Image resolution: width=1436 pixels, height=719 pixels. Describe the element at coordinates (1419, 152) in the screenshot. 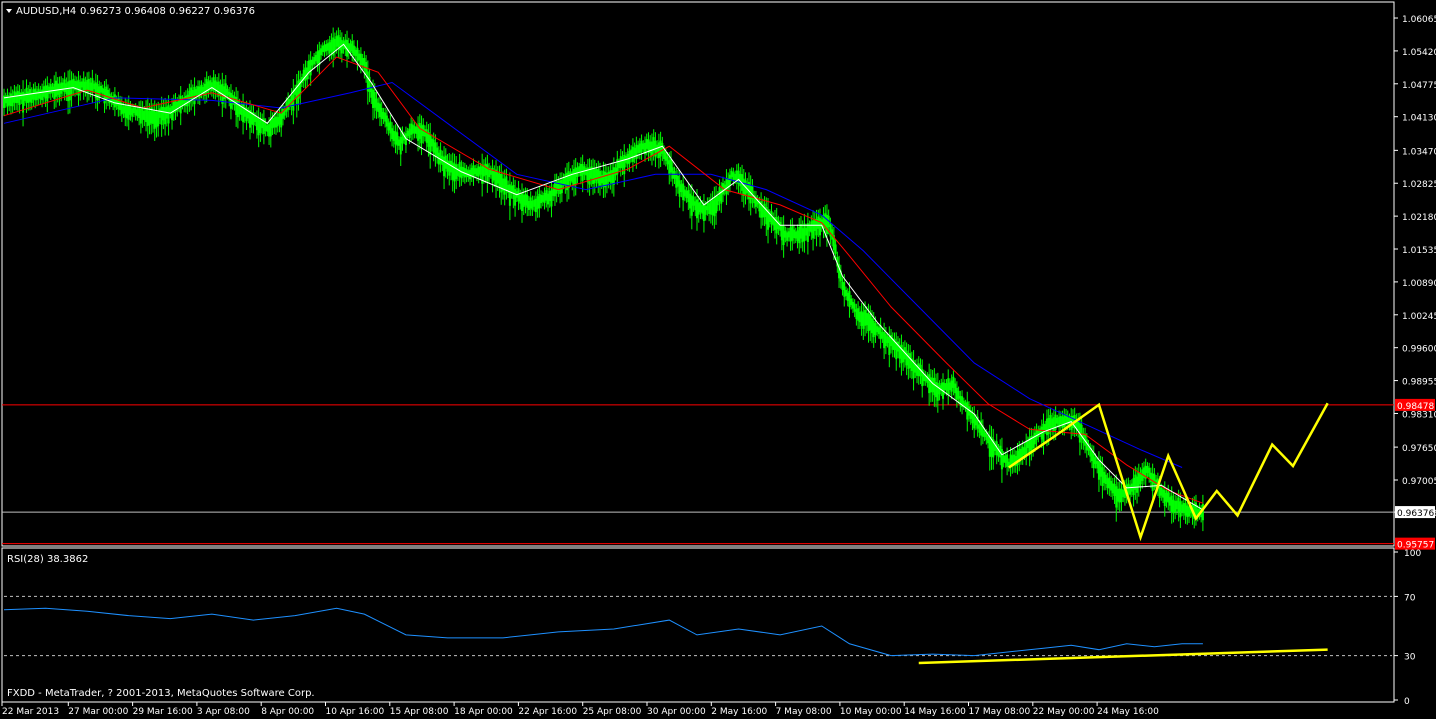

I see `price-tick-label: 1.03470` at that location.